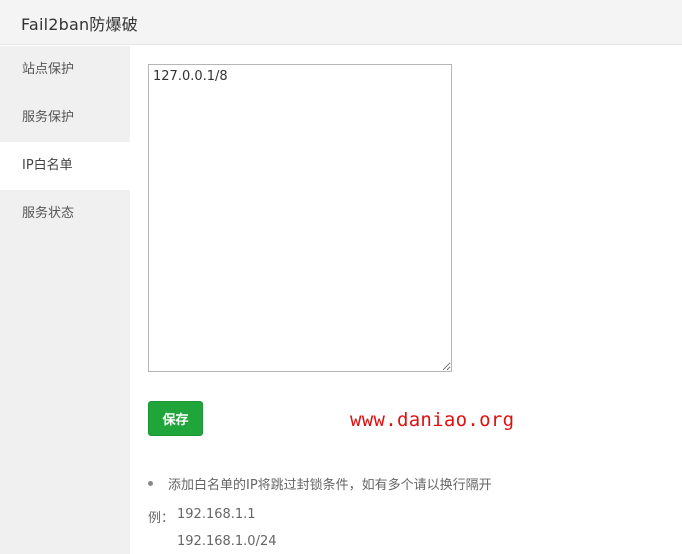  Describe the element at coordinates (47, 165) in the screenshot. I see `sidebar-item-label: IP白名单` at that location.